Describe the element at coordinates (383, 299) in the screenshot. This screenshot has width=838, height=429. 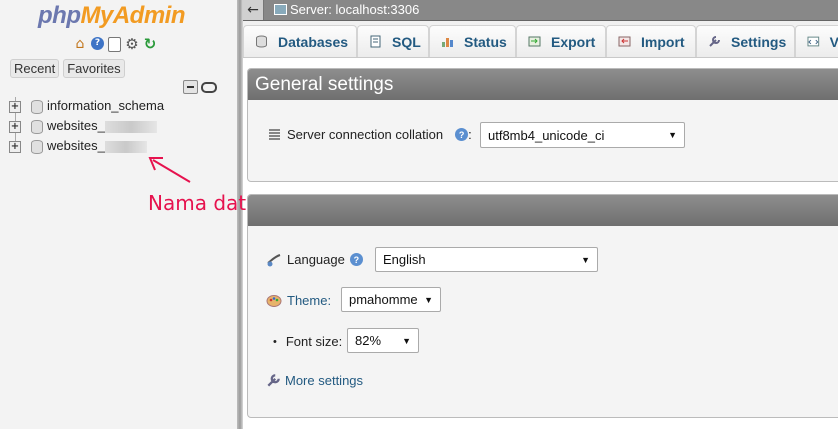
I see `theme-value: pmahomme` at that location.